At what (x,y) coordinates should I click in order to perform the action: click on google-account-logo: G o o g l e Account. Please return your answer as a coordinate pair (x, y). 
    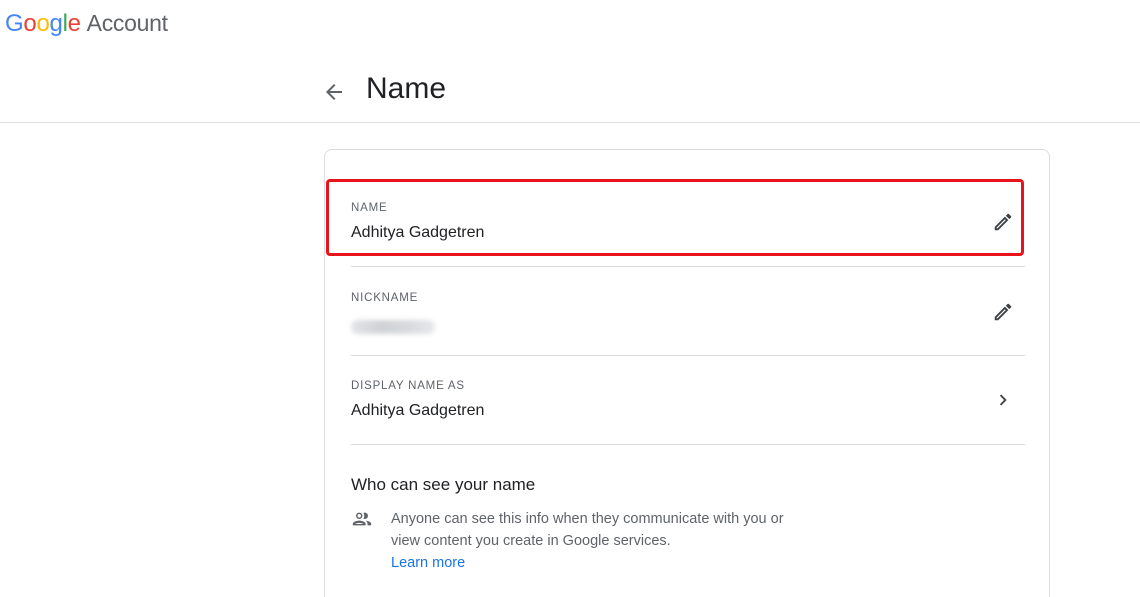
    Looking at the image, I should click on (86, 24).